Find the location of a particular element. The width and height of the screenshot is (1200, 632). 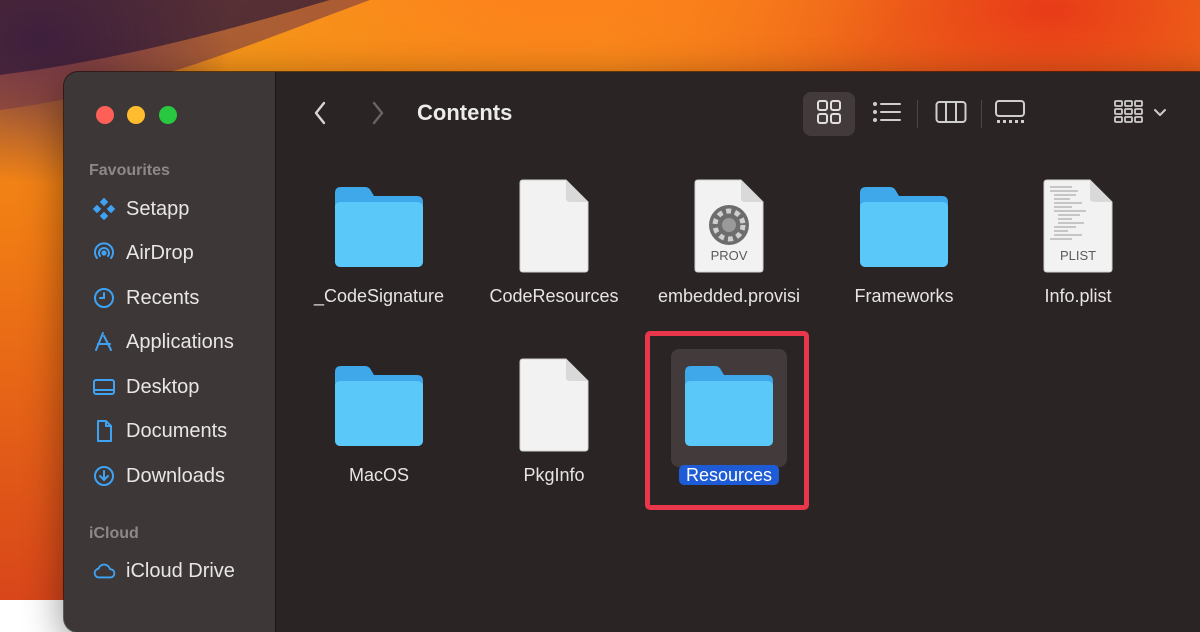

list-icon is located at coordinates (887, 114).